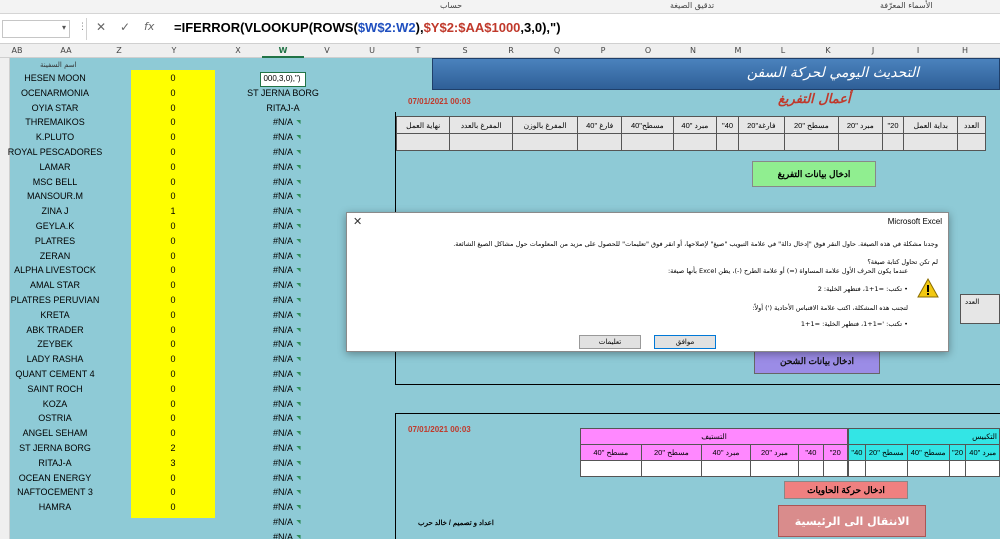 Image resolution: width=1000 pixels, height=539 pixels. Describe the element at coordinates (693, 50) in the screenshot. I see `column-header: N` at that location.